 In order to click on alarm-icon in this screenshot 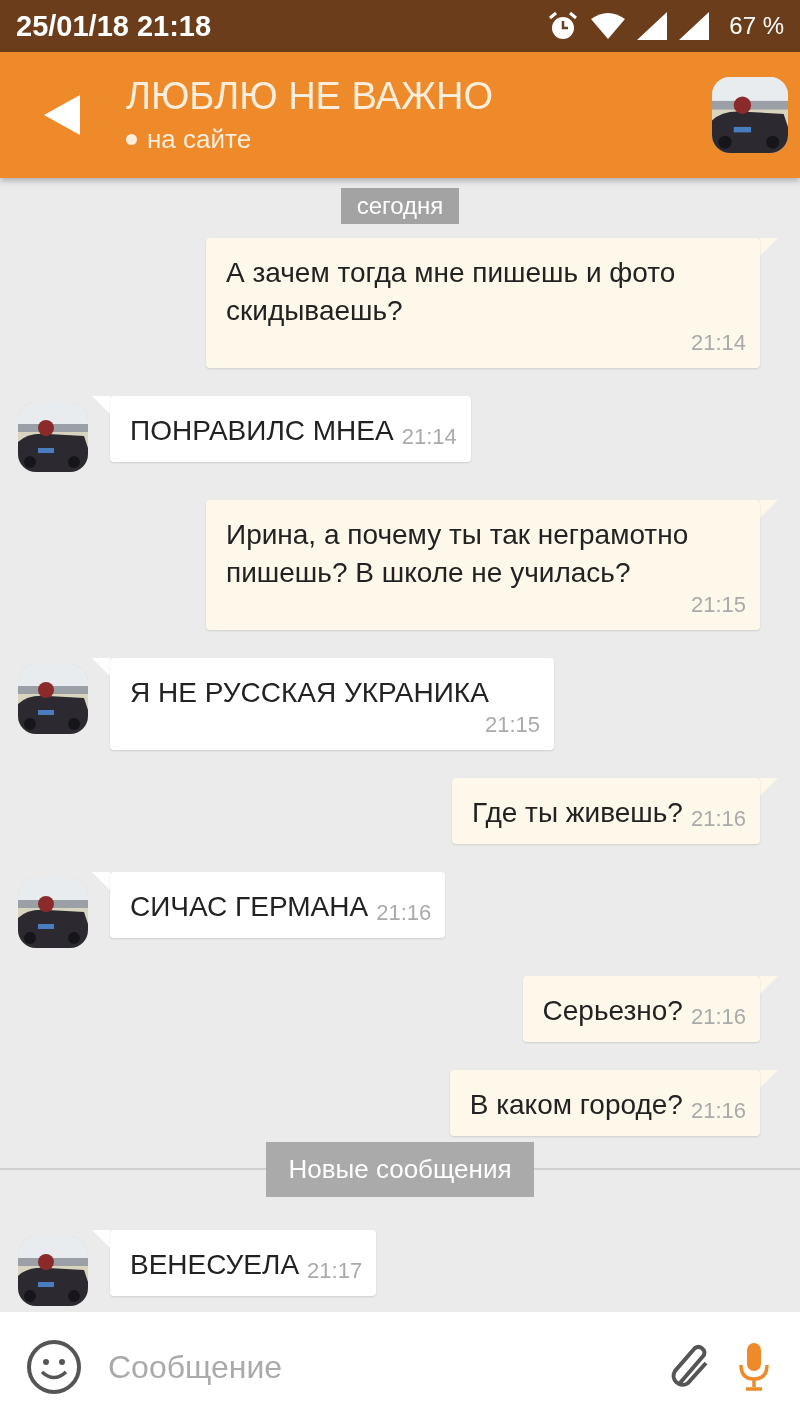, I will do `click(563, 26)`.